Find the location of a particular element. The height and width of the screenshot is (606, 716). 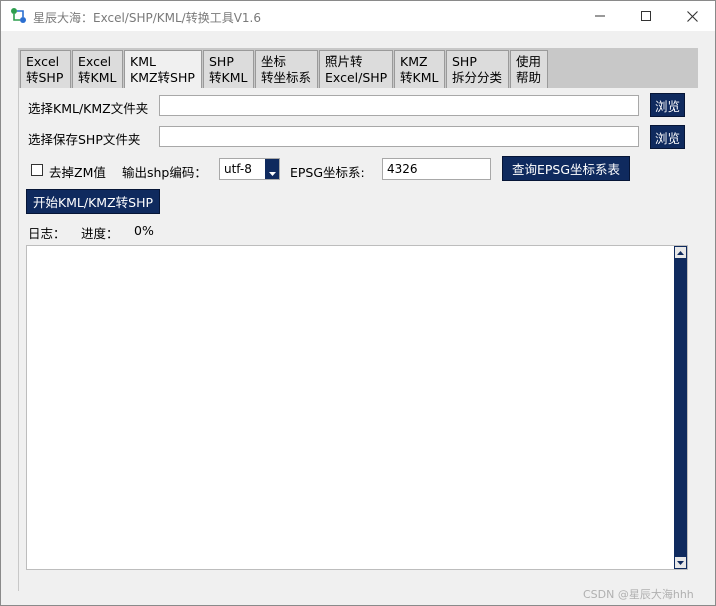

tab-label-line1: 坐标 is located at coordinates (274, 61).